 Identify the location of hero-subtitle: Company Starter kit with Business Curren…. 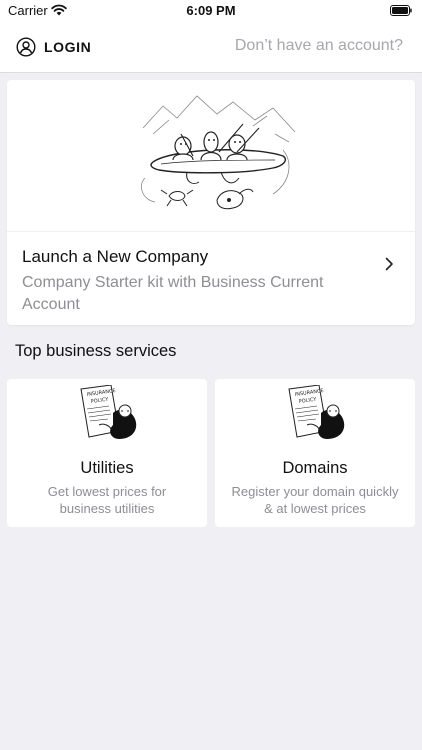
(173, 293).